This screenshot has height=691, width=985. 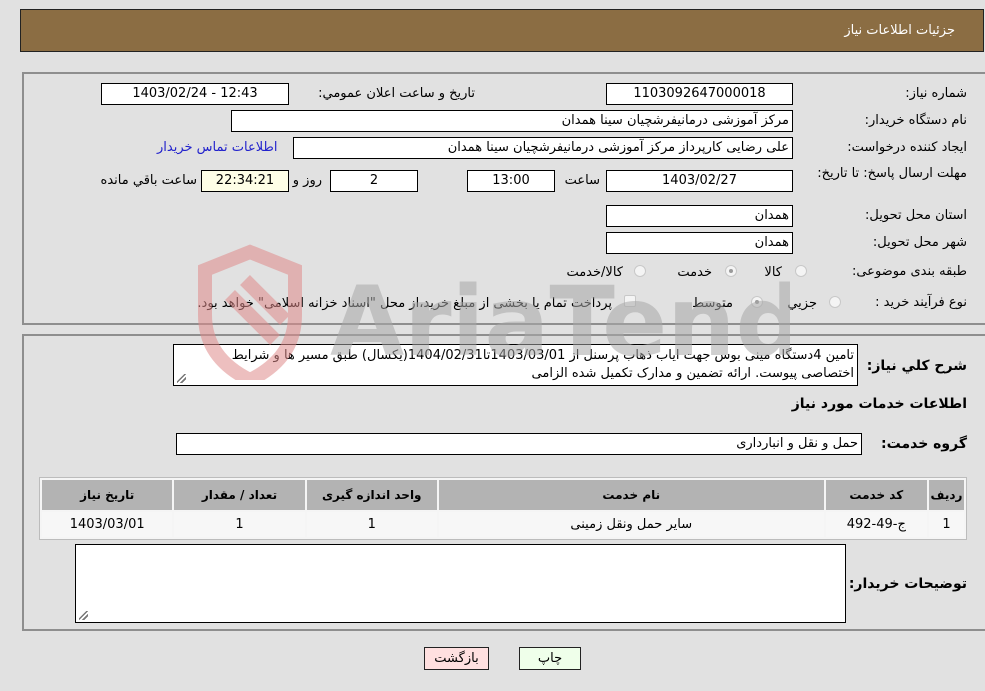 What do you see at coordinates (699, 216) in the screenshot?
I see `province-field: همدان` at bounding box center [699, 216].